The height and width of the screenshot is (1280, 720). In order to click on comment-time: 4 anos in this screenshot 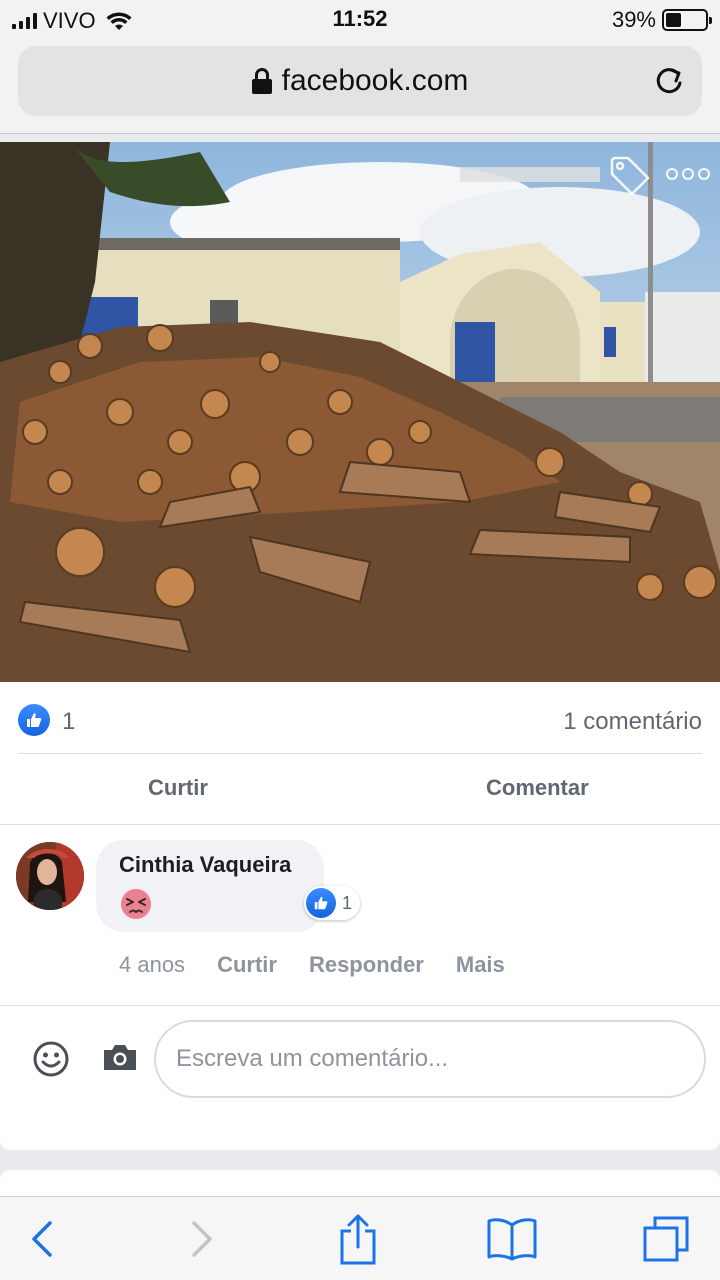, I will do `click(152, 965)`.